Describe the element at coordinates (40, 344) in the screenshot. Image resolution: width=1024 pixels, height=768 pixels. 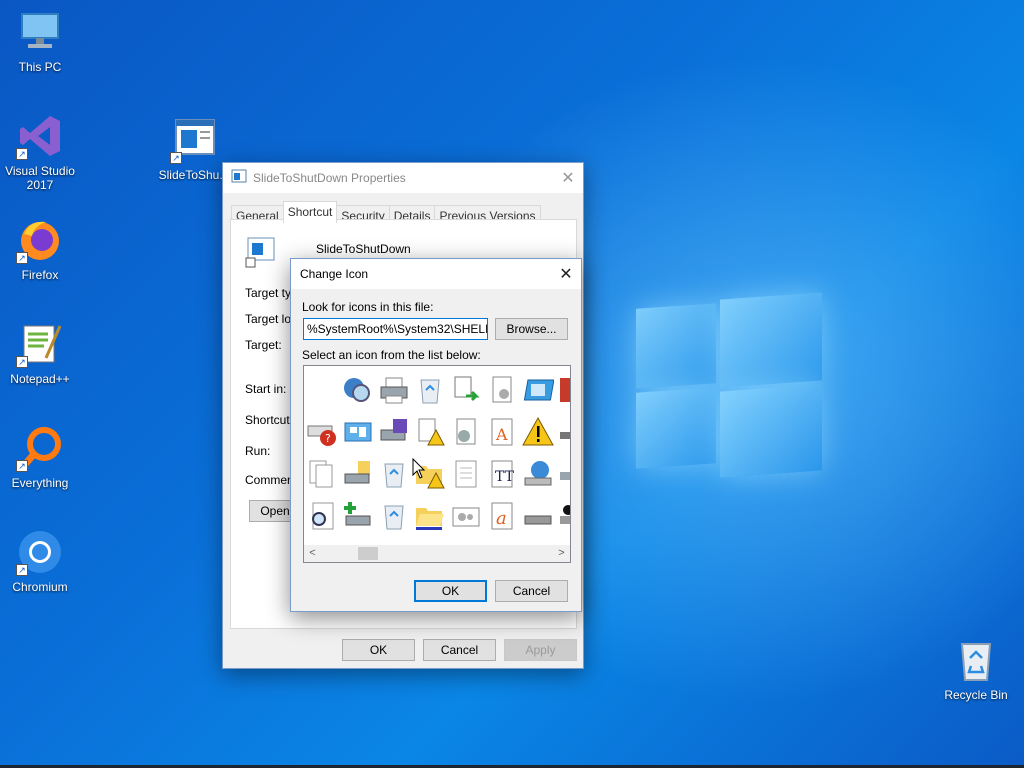
I see `notepadpp-icon: ↗` at that location.